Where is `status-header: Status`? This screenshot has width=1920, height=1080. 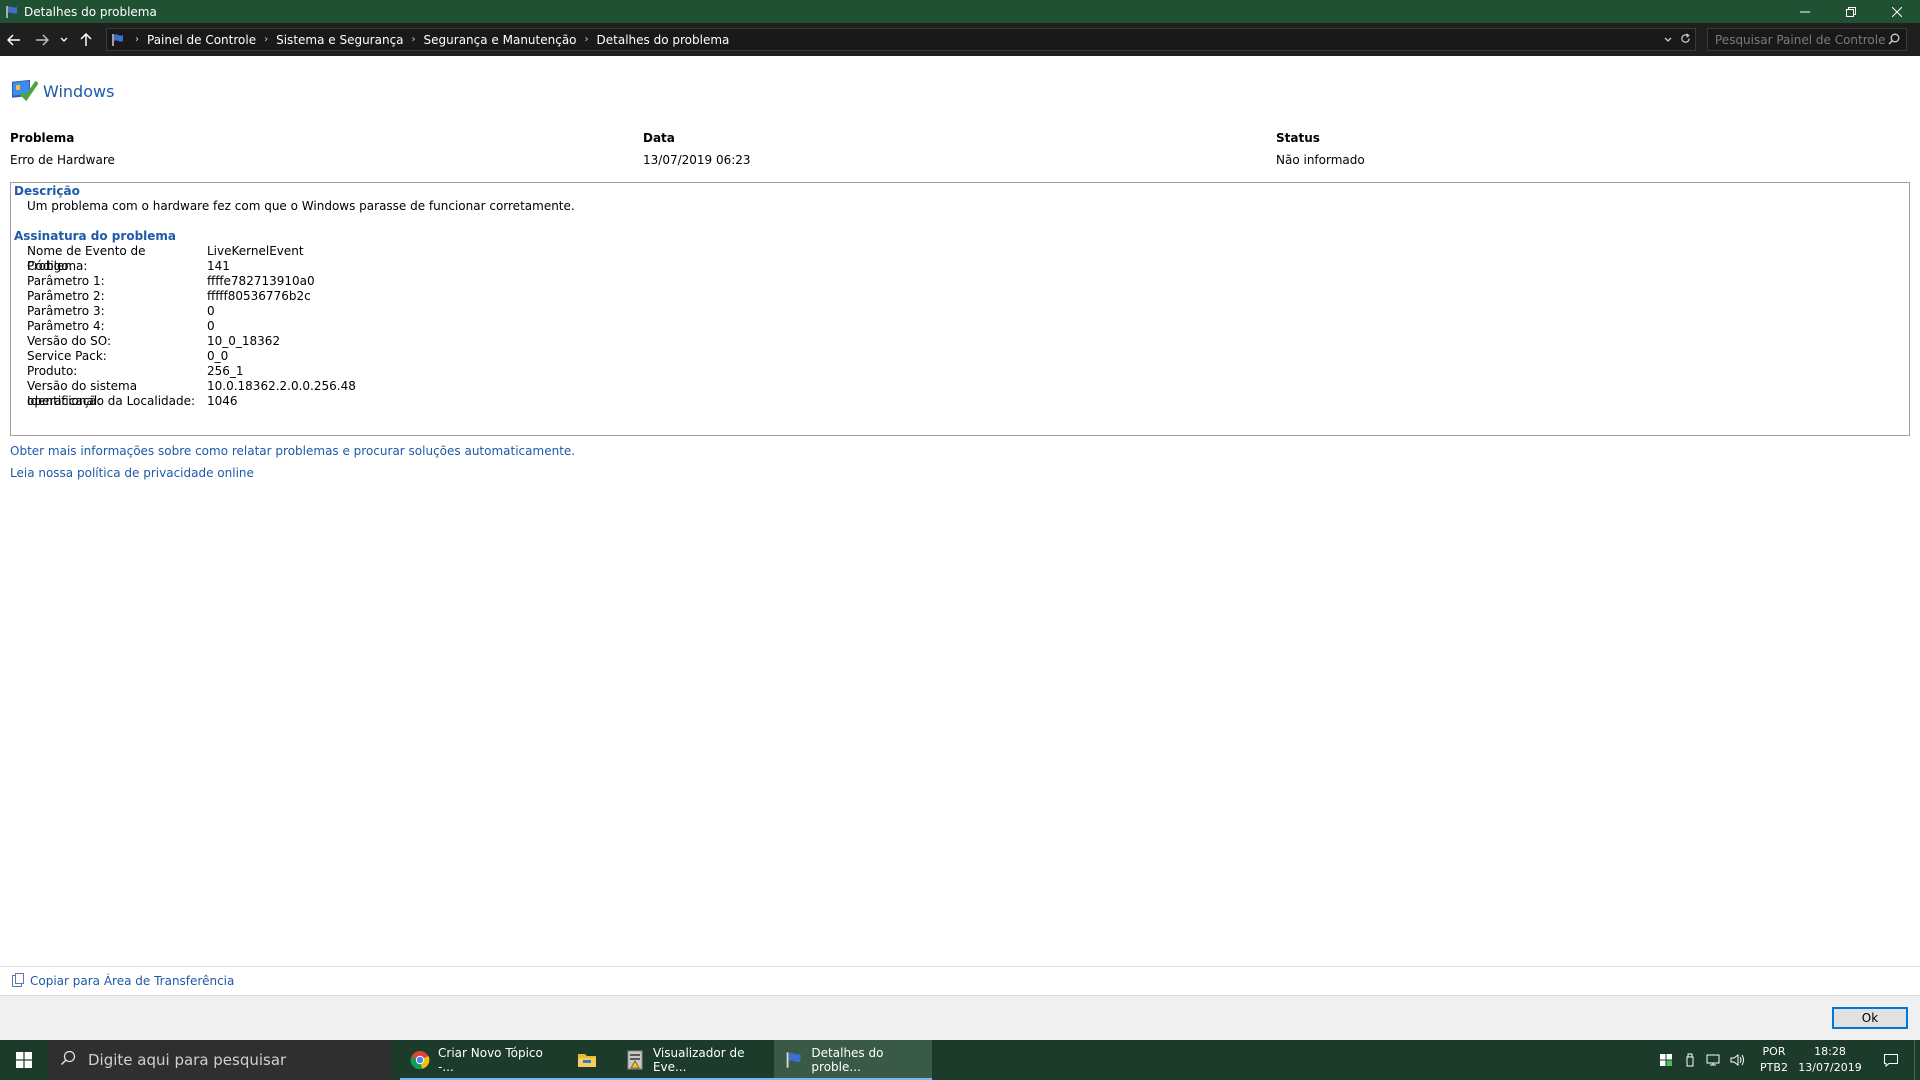
status-header: Status is located at coordinates (1298, 138).